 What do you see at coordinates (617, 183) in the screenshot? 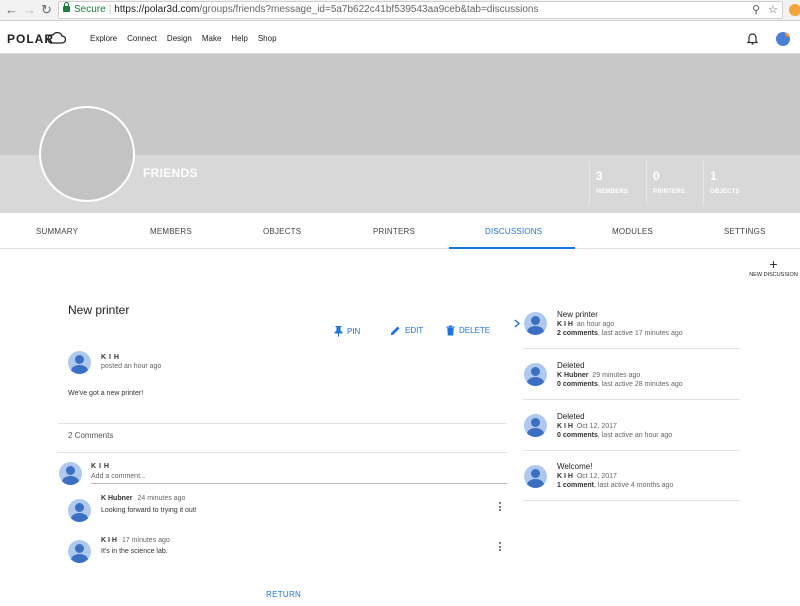
I see `stat-members: 3 MEMBERS` at bounding box center [617, 183].